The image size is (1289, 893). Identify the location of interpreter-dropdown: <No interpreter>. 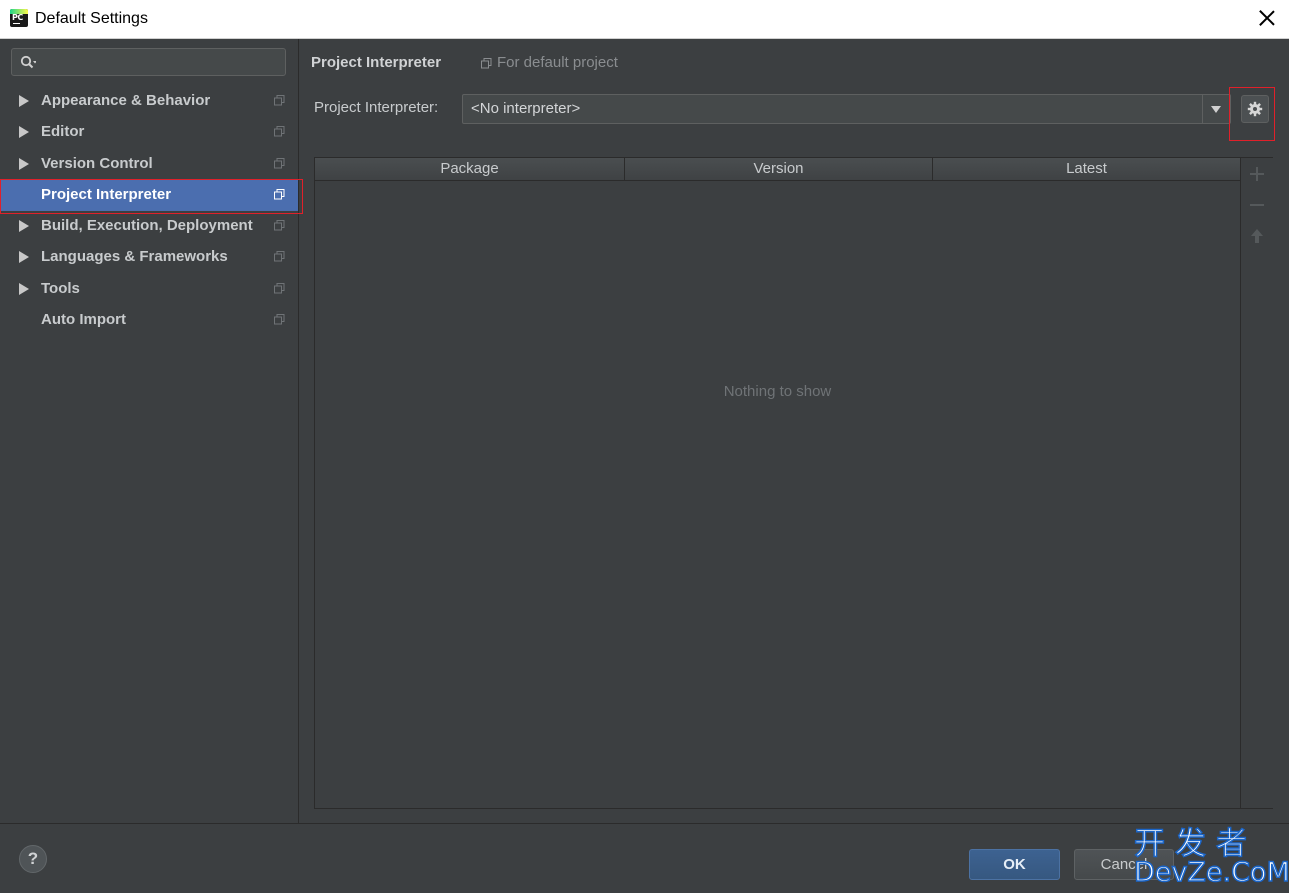
(846, 109).